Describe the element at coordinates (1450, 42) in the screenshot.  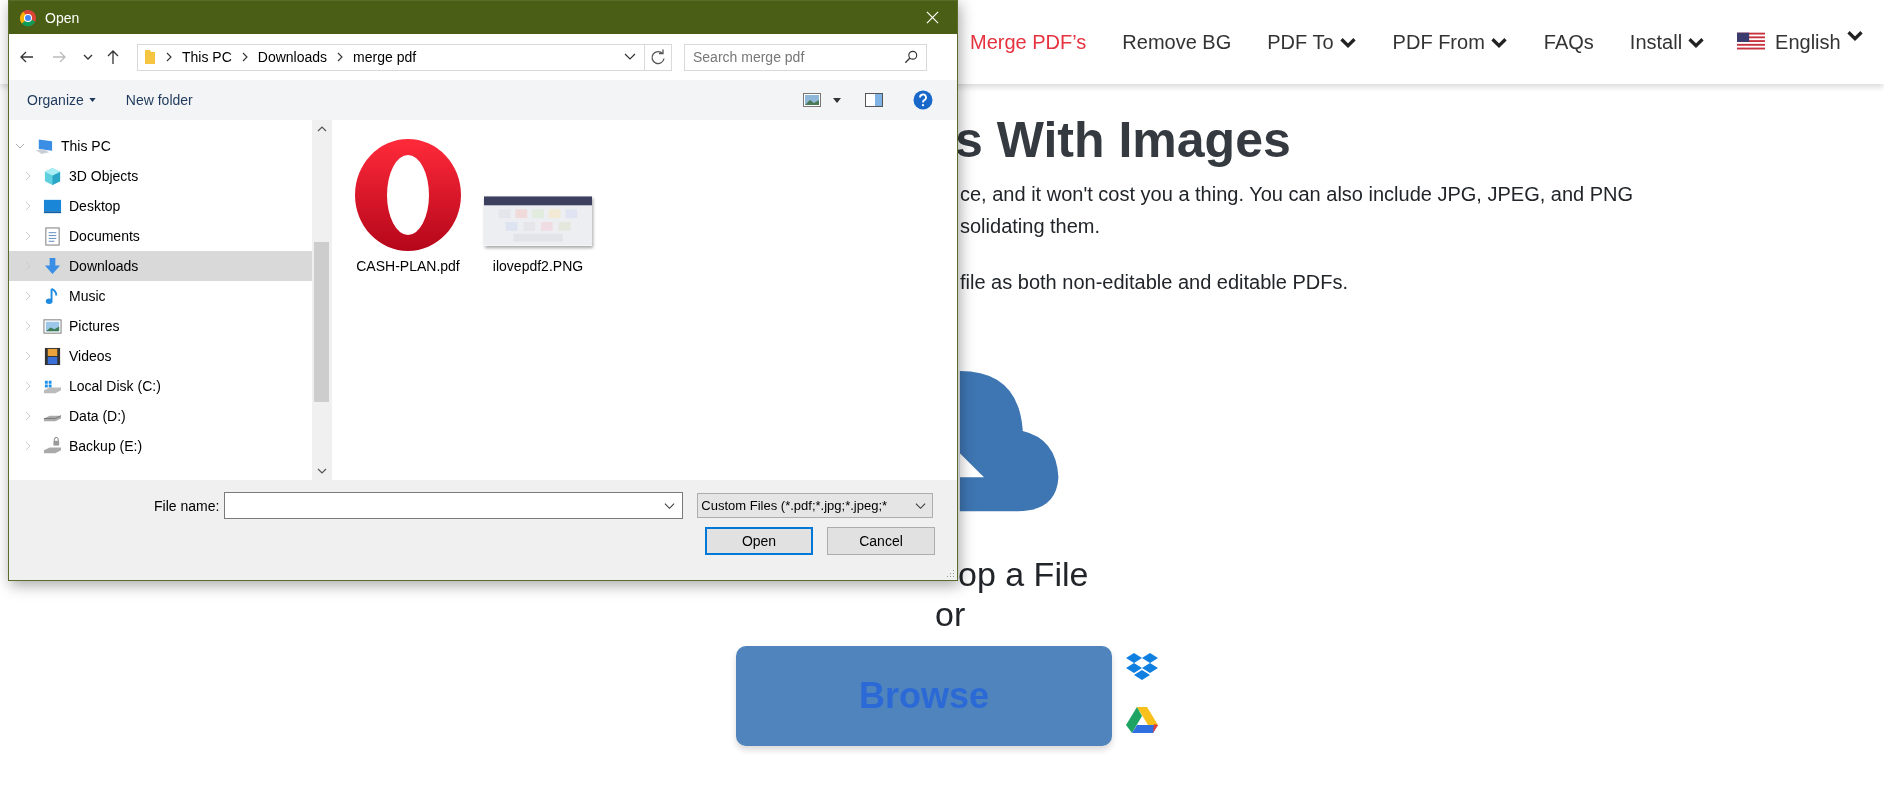
I see `nav-link: PDF From` at that location.